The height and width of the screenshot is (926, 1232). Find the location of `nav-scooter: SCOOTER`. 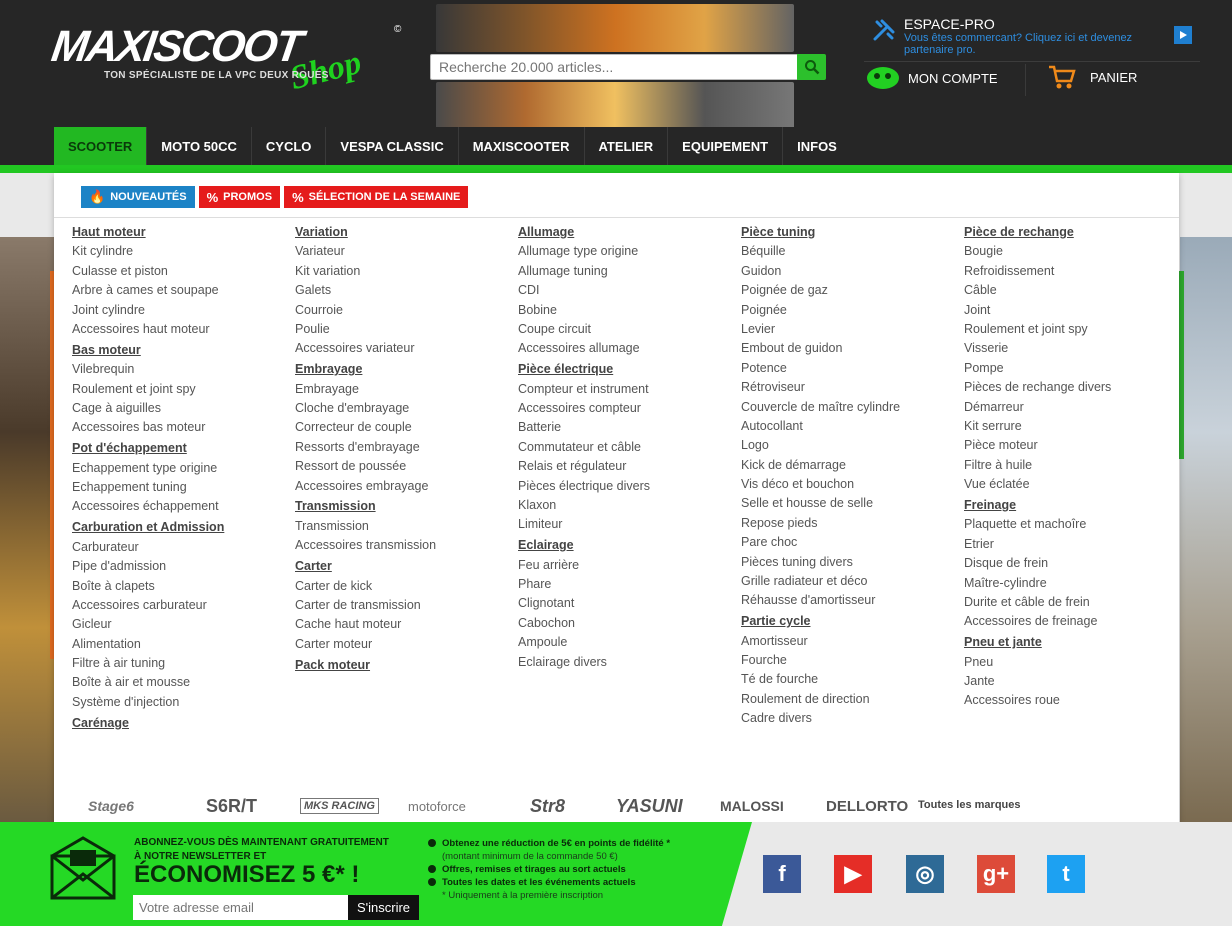

nav-scooter: SCOOTER is located at coordinates (101, 146).